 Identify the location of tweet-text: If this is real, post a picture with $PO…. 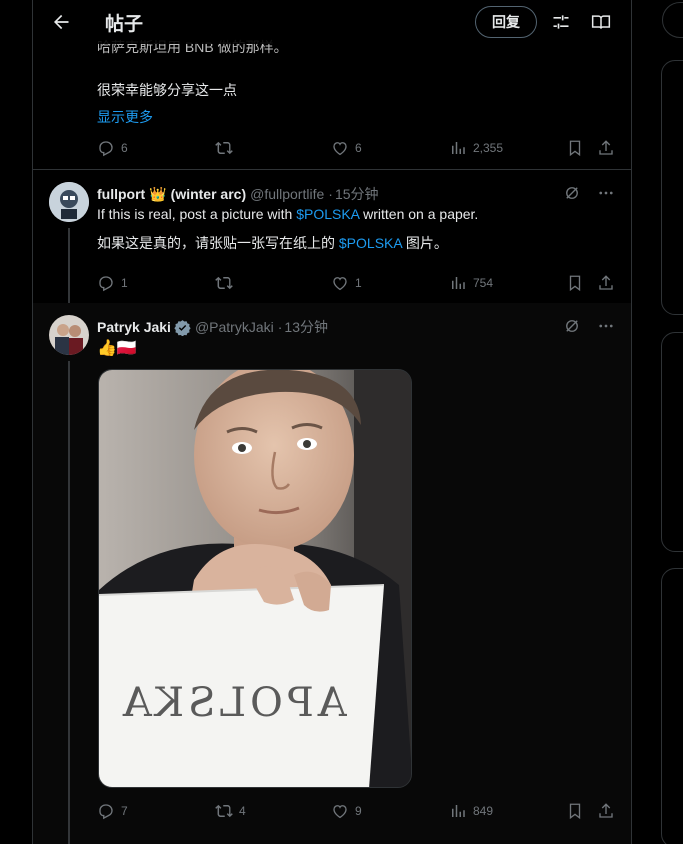
(287, 214).